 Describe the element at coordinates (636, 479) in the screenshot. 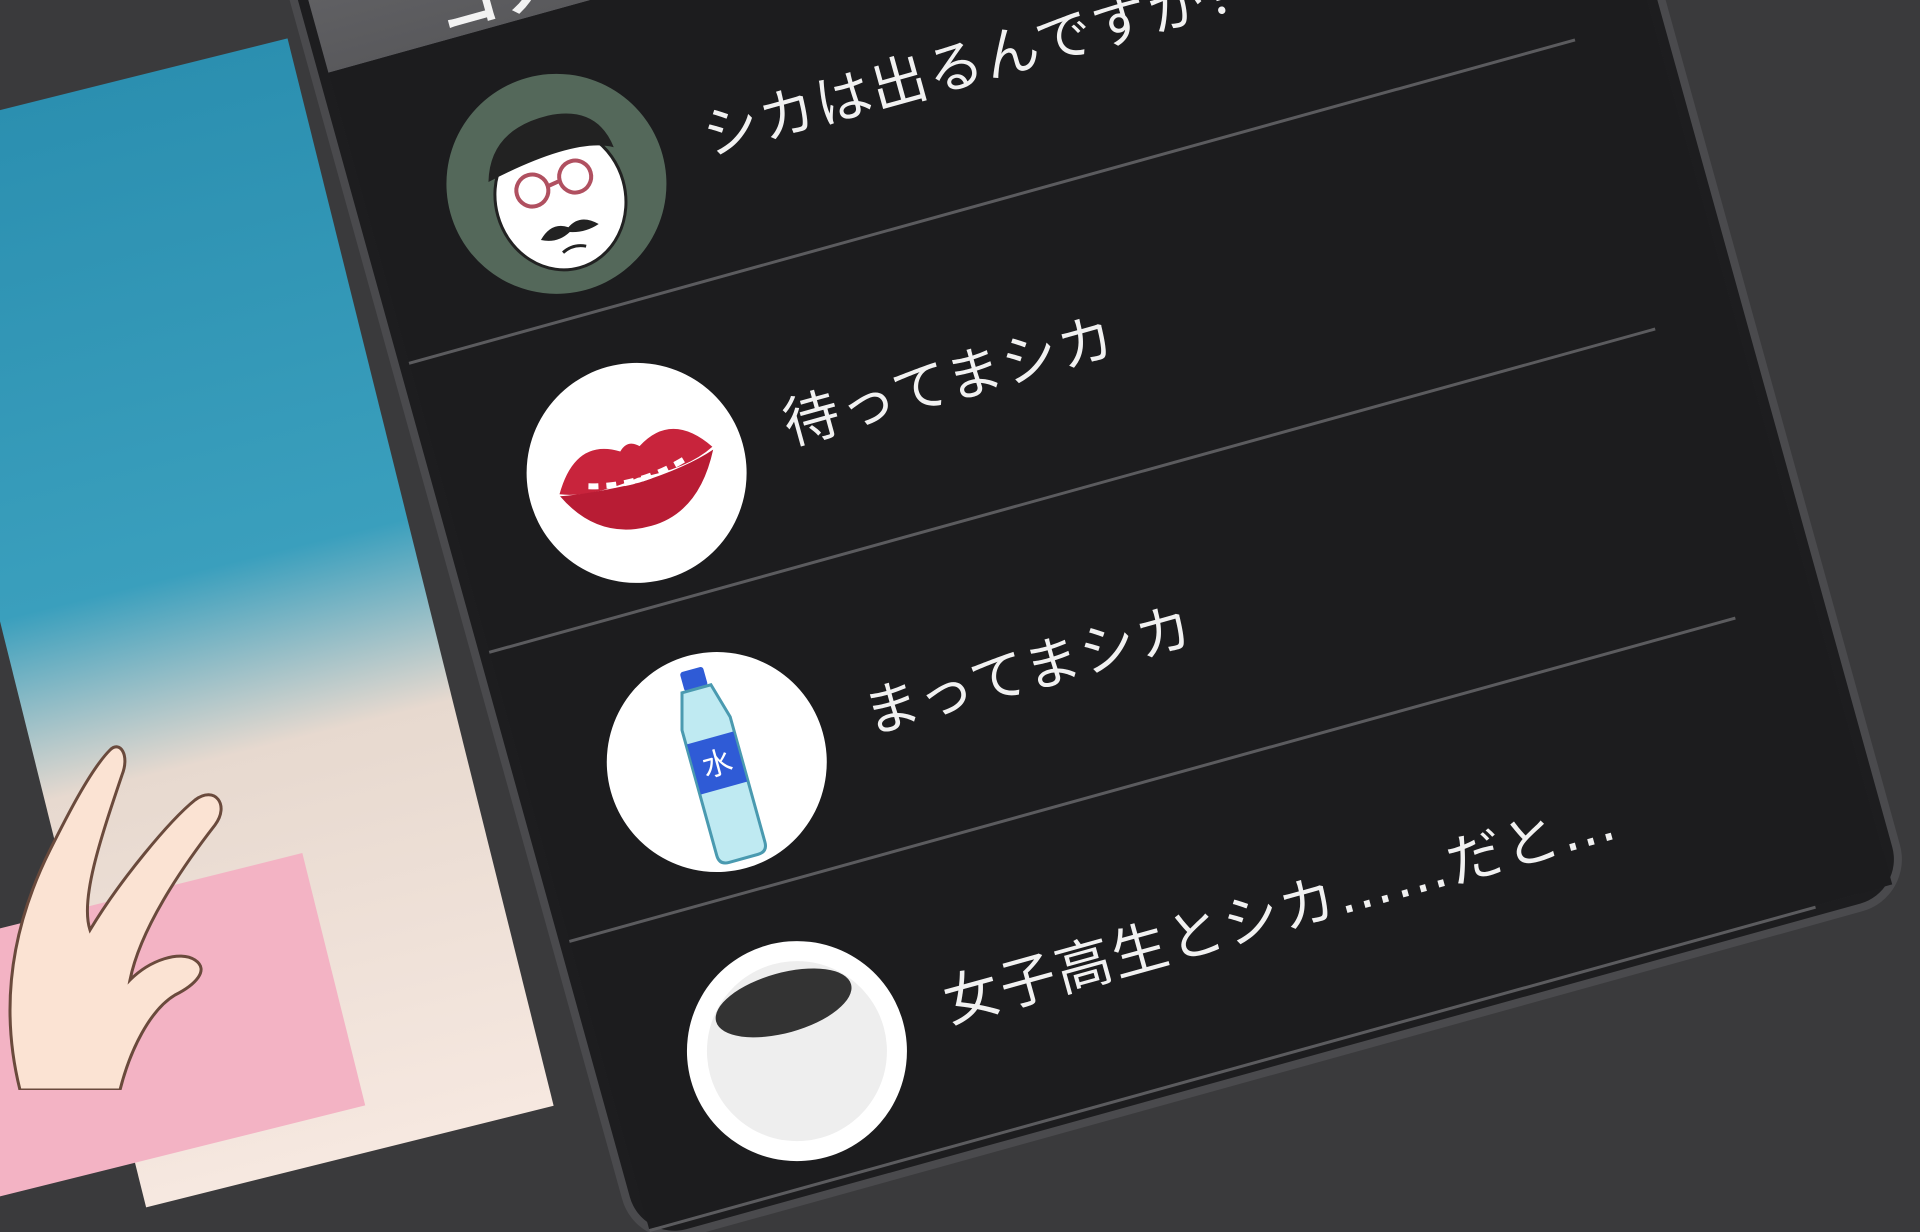

I see `red-lips-icon` at that location.